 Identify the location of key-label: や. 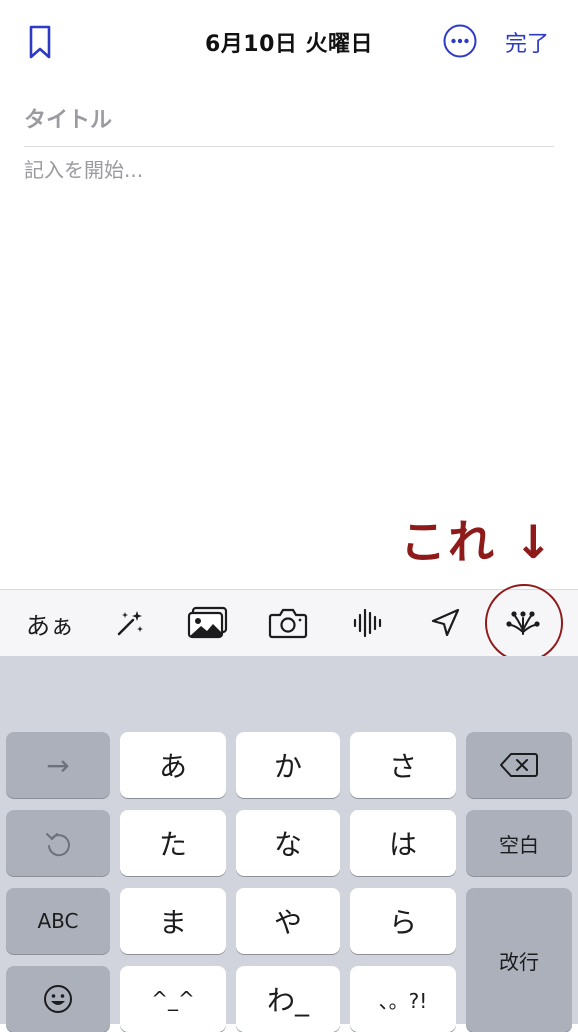
(287, 922).